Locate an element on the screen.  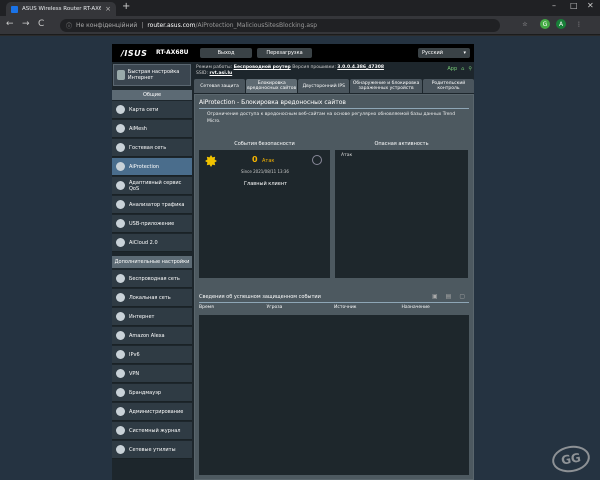
logout-button: Выход is located at coordinates (226, 53).